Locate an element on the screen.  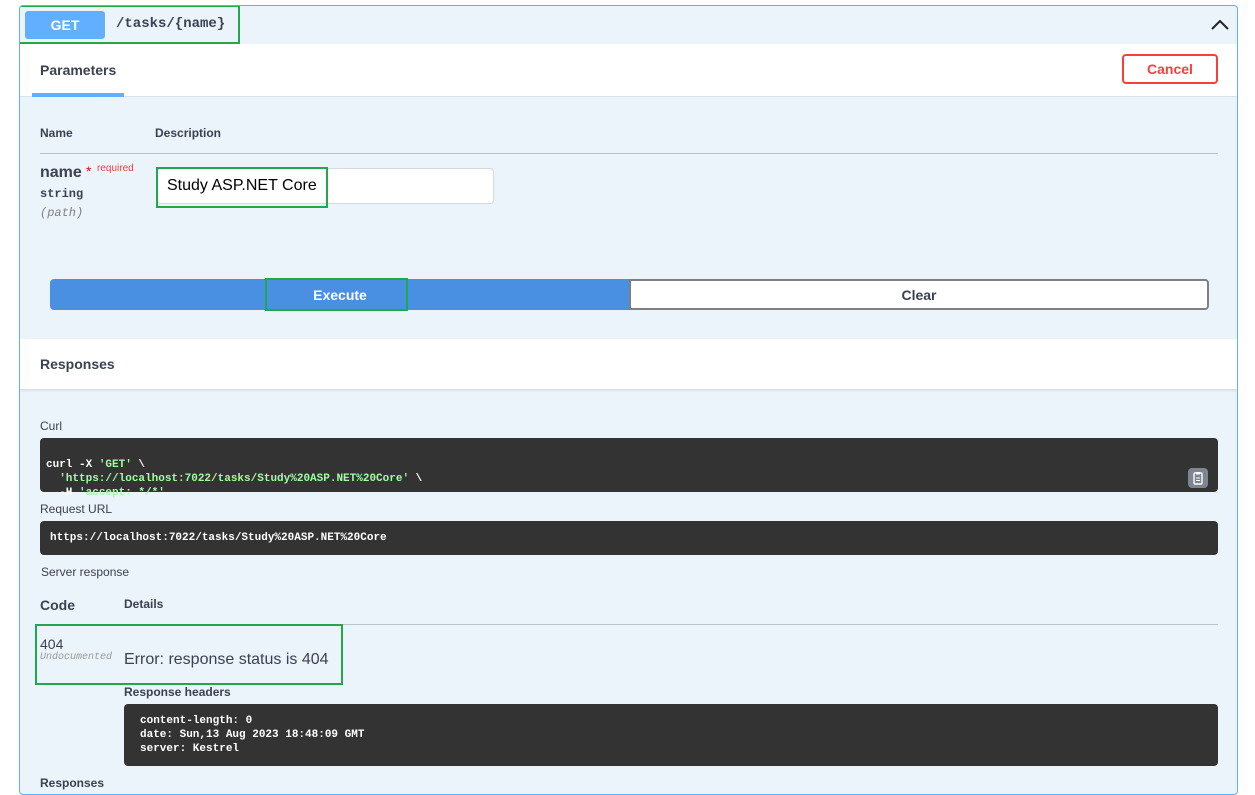
required-star: * is located at coordinates (89, 171).